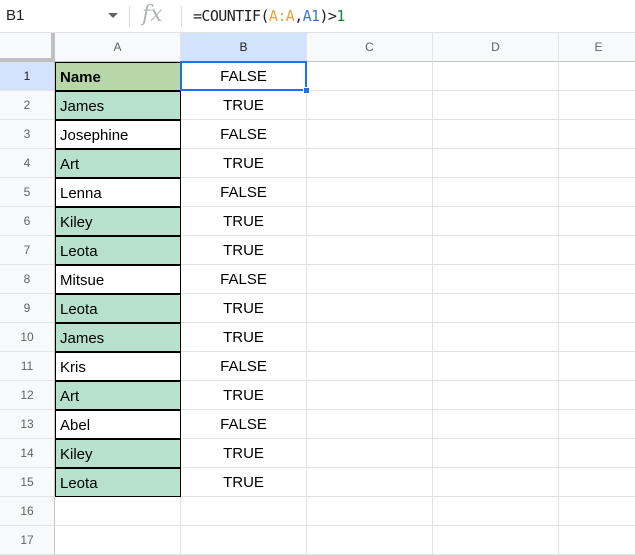 The width and height of the screenshot is (635, 555). I want to click on cell-e16, so click(597, 511).